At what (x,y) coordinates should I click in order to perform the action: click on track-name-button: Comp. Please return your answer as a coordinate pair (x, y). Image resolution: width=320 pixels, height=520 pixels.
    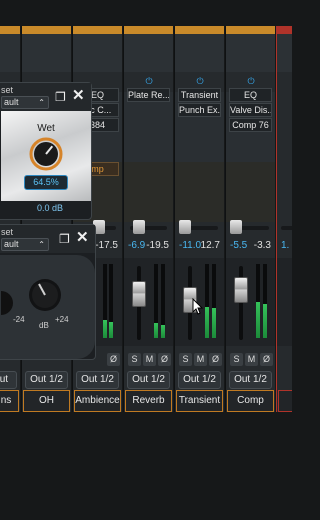
    Looking at the image, I should click on (250, 401).